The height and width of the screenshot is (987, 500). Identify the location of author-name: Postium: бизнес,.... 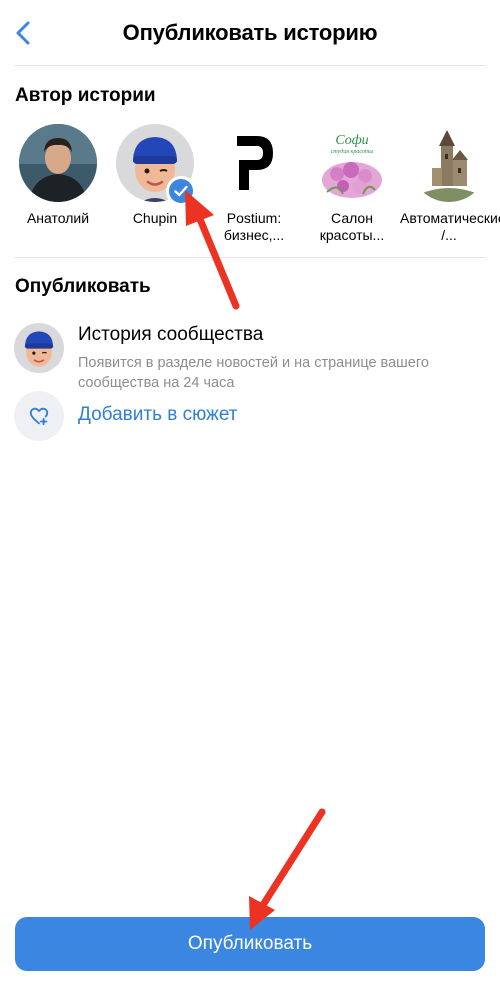
(254, 226).